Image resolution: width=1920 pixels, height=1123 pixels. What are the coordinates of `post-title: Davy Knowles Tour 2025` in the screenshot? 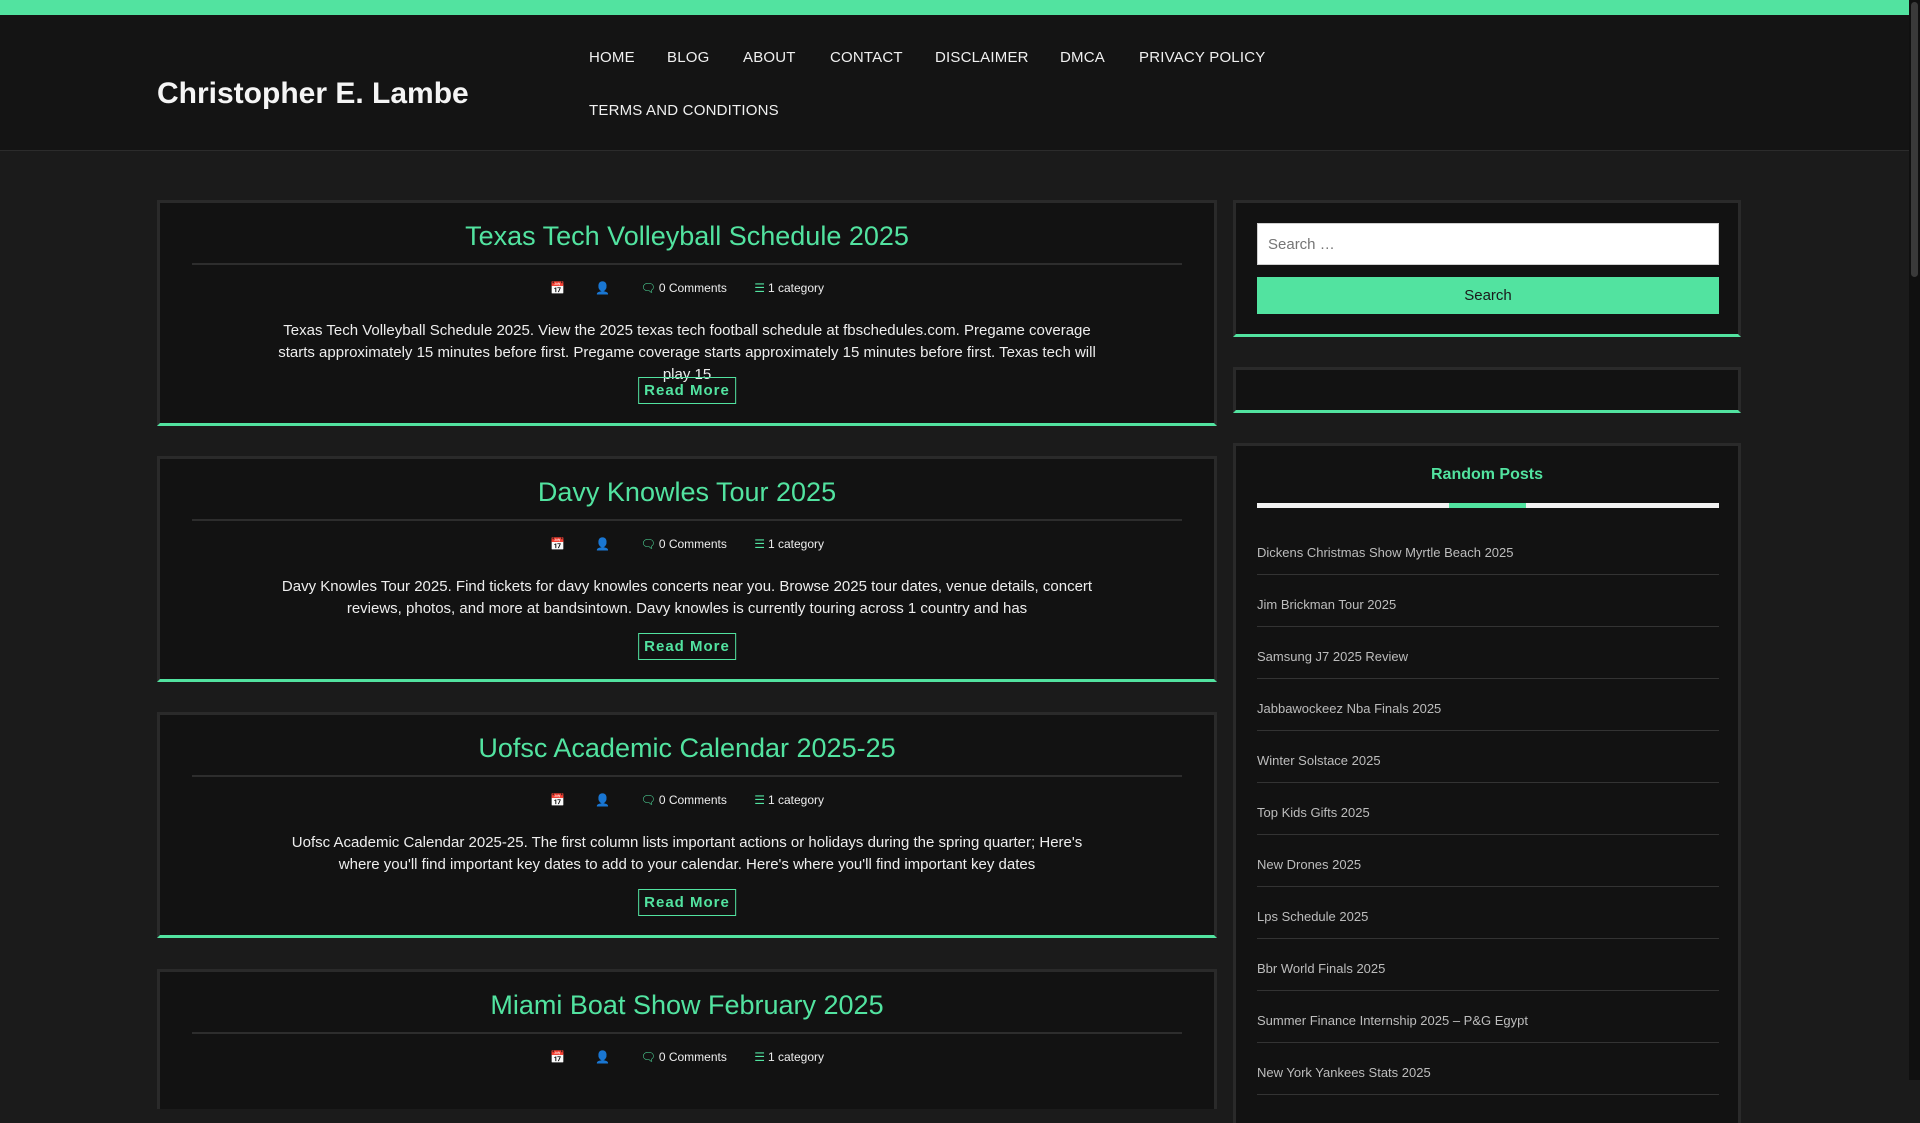 It's located at (687, 492).